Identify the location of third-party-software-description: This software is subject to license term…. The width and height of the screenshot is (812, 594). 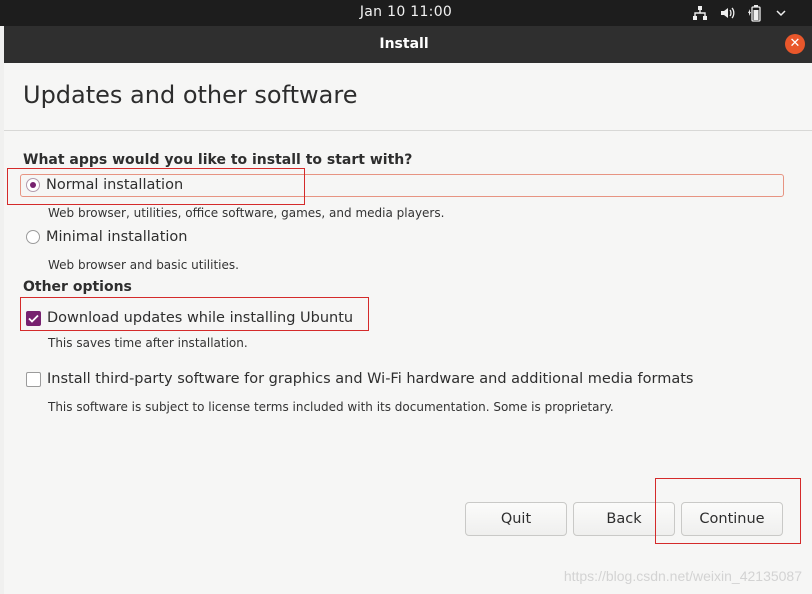
(331, 407).